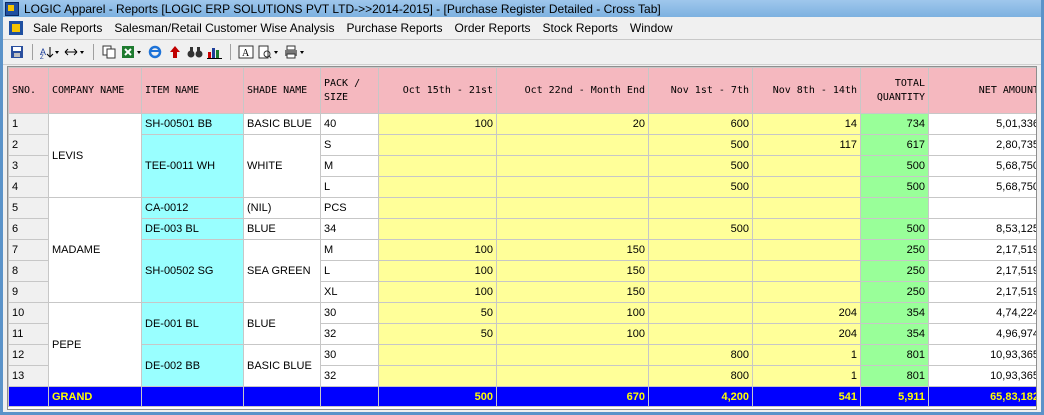  What do you see at coordinates (192, 166) in the screenshot?
I see `cell-item: TEE-0011 WH` at bounding box center [192, 166].